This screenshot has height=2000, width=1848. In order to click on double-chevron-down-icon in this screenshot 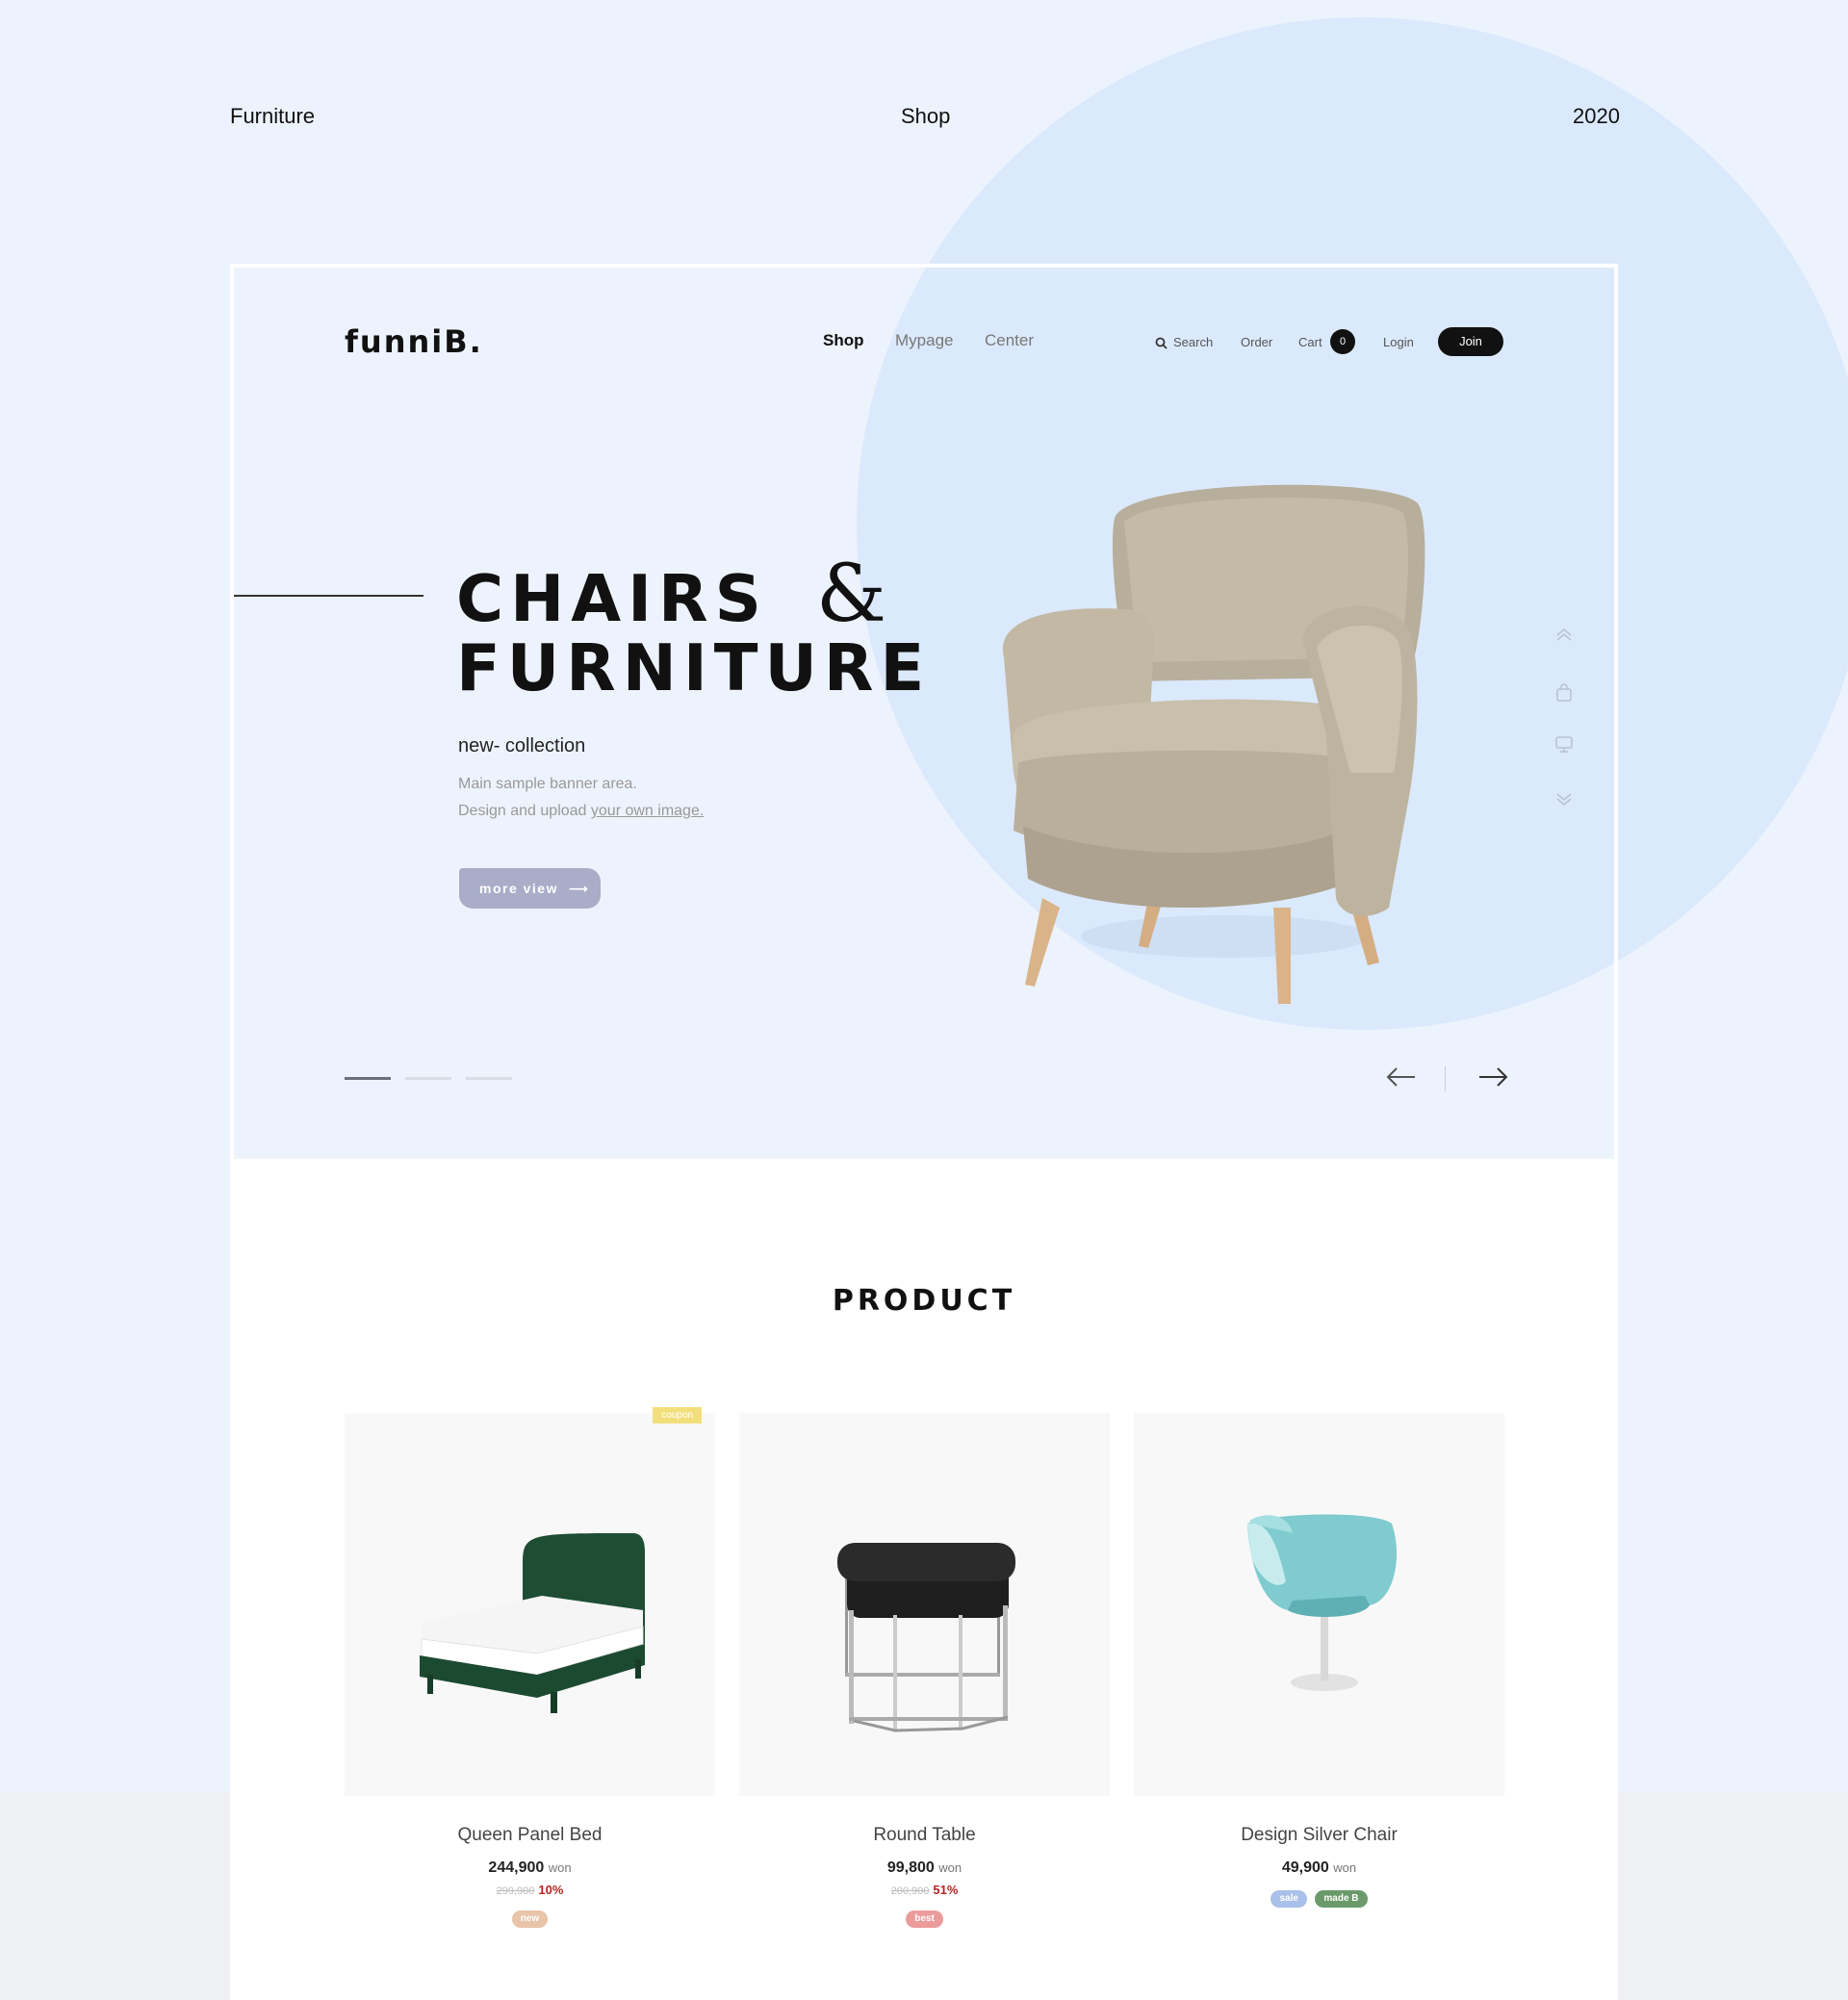, I will do `click(1564, 798)`.